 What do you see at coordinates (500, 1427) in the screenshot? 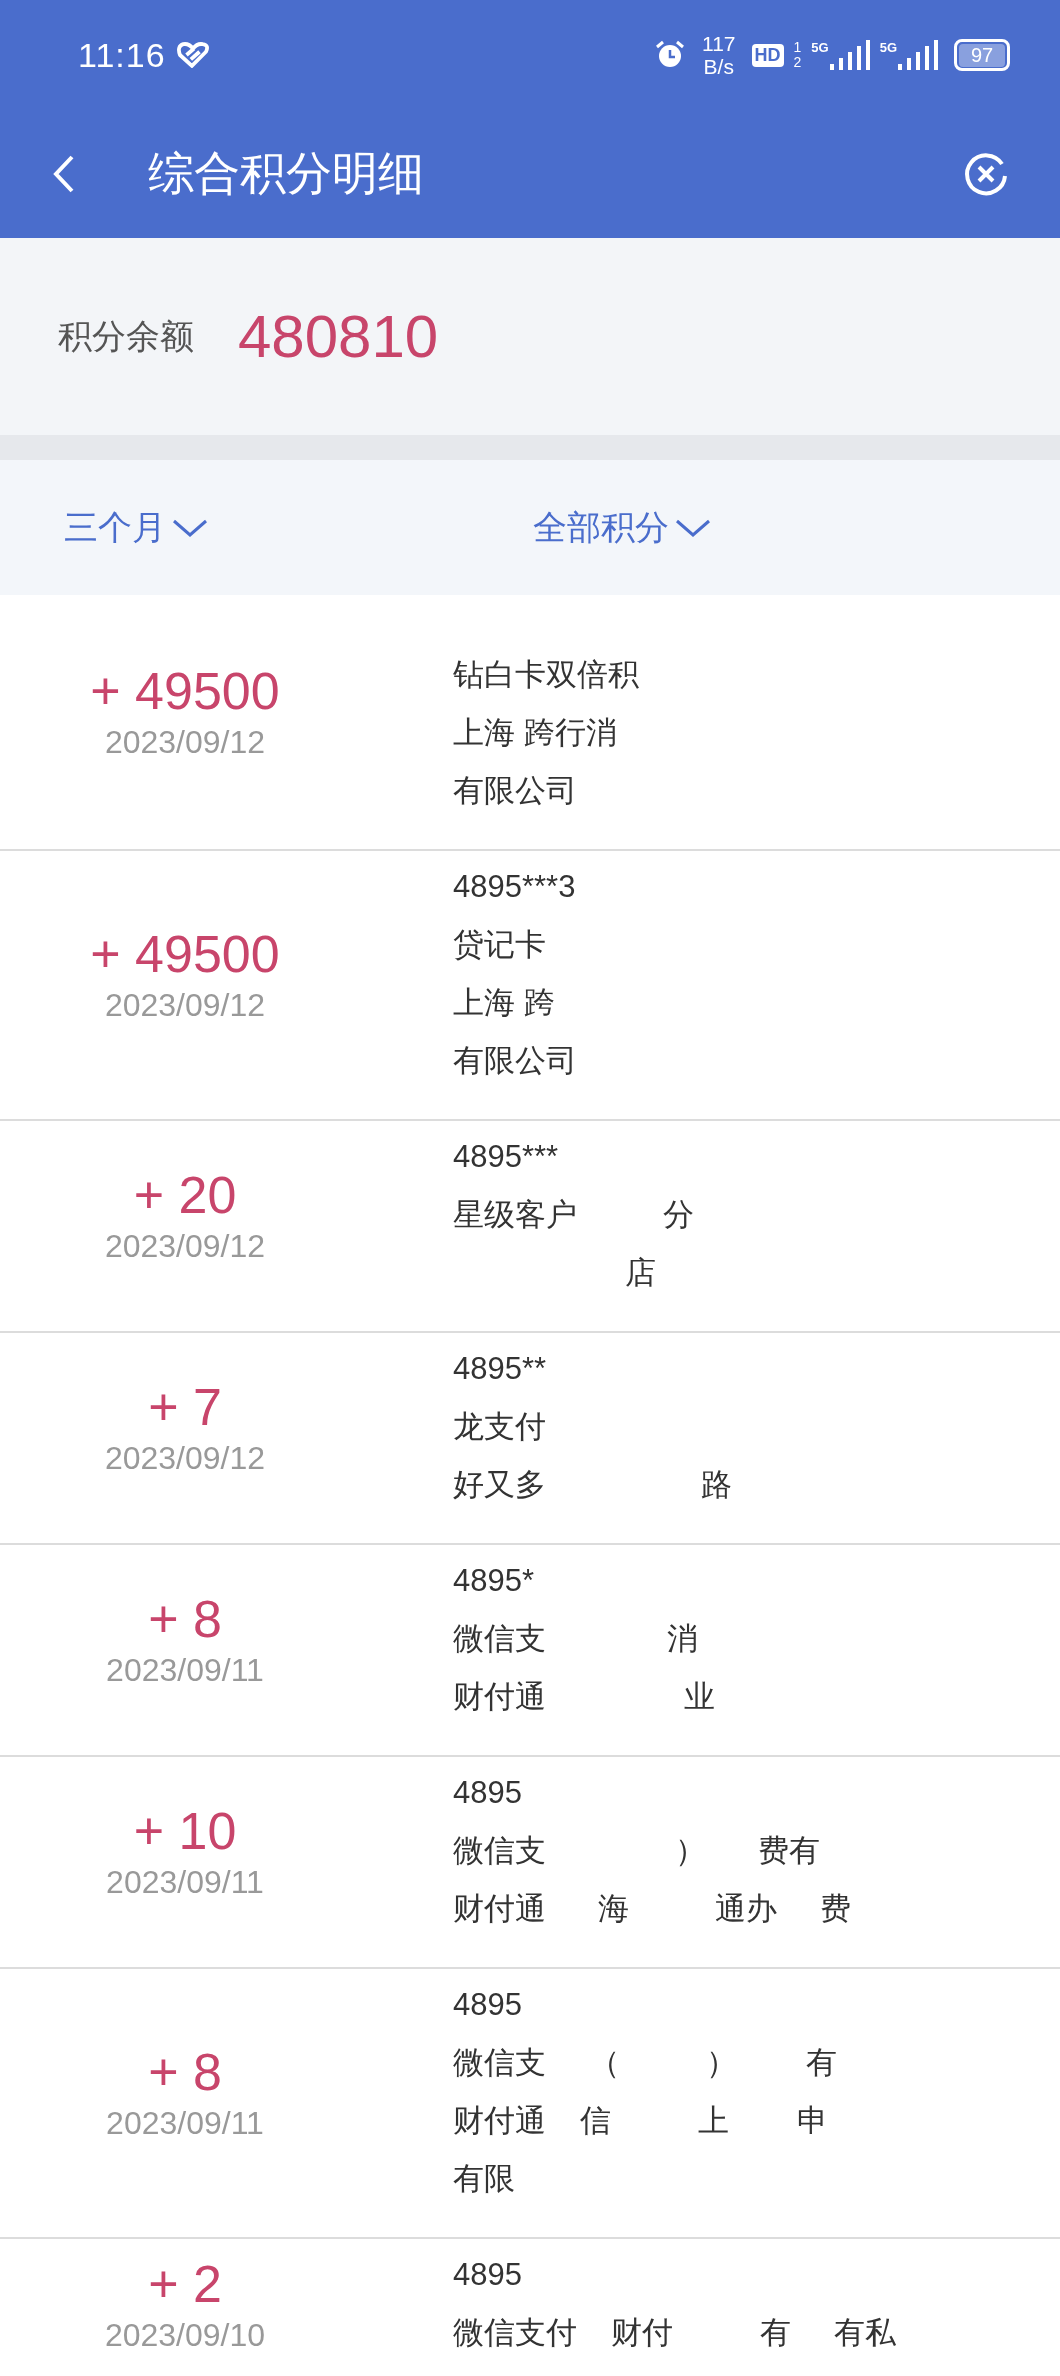
I see `record-detail: 龙支付` at bounding box center [500, 1427].